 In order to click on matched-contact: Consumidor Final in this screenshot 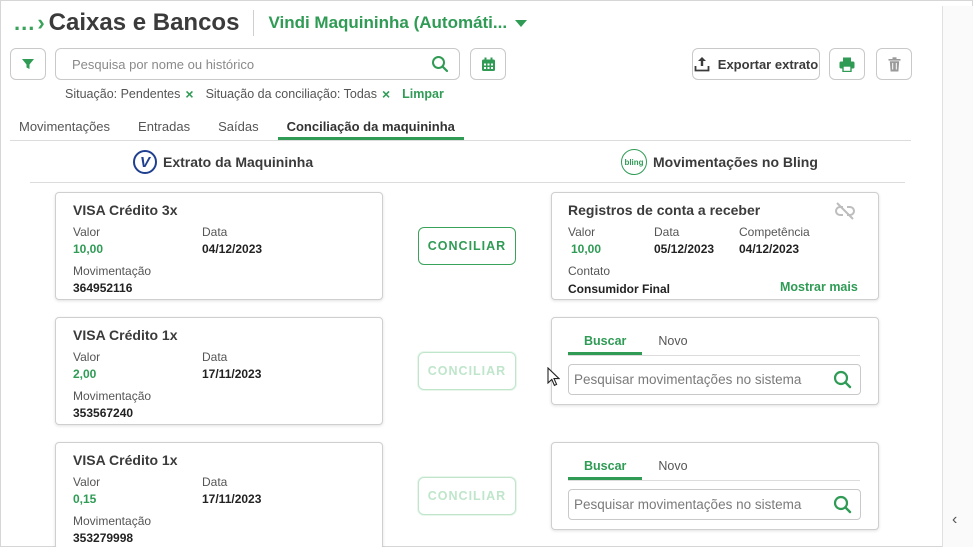, I will do `click(619, 289)`.